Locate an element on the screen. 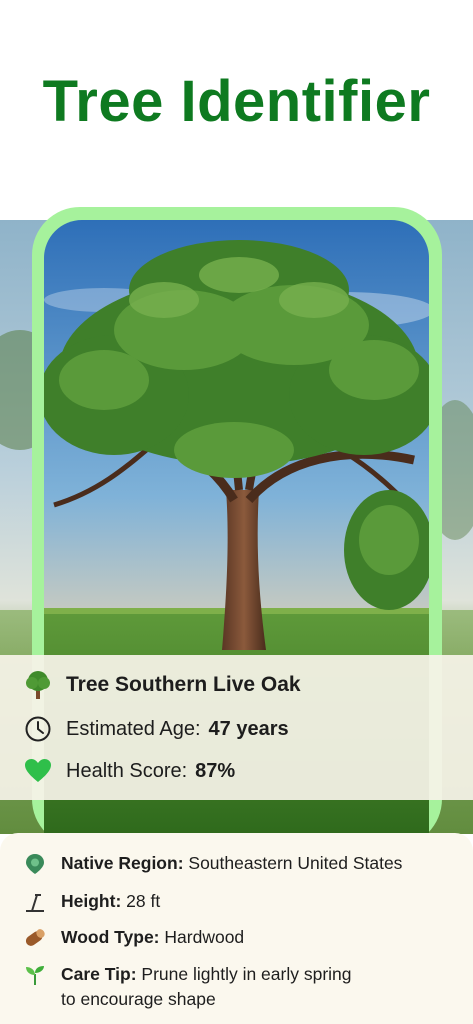 Image resolution: width=473 pixels, height=1024 pixels. region-label: Native Region: is located at coordinates (122, 863).